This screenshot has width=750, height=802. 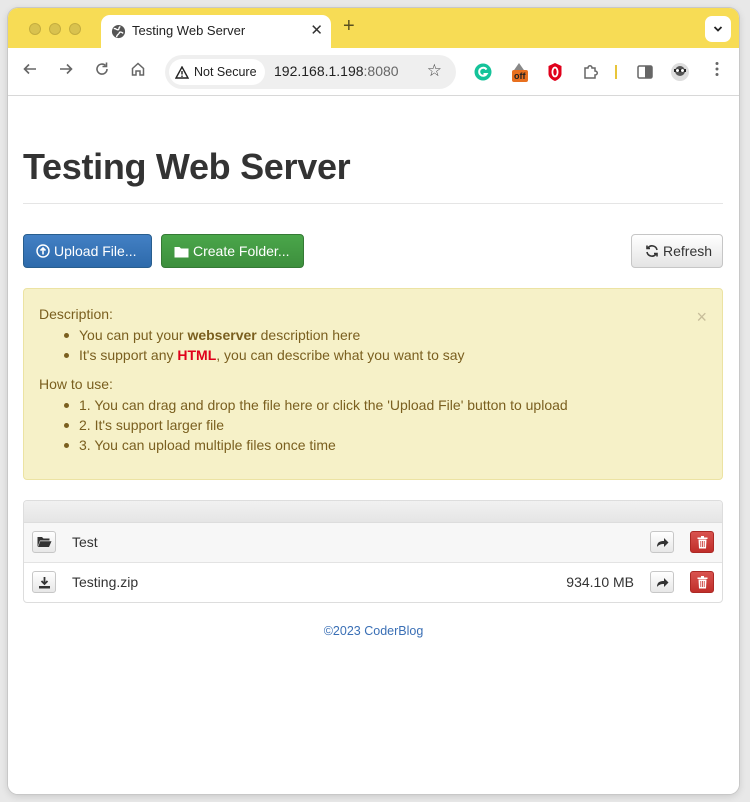 What do you see at coordinates (434, 71) in the screenshot?
I see `bookmark-star-icon: ☆` at bounding box center [434, 71].